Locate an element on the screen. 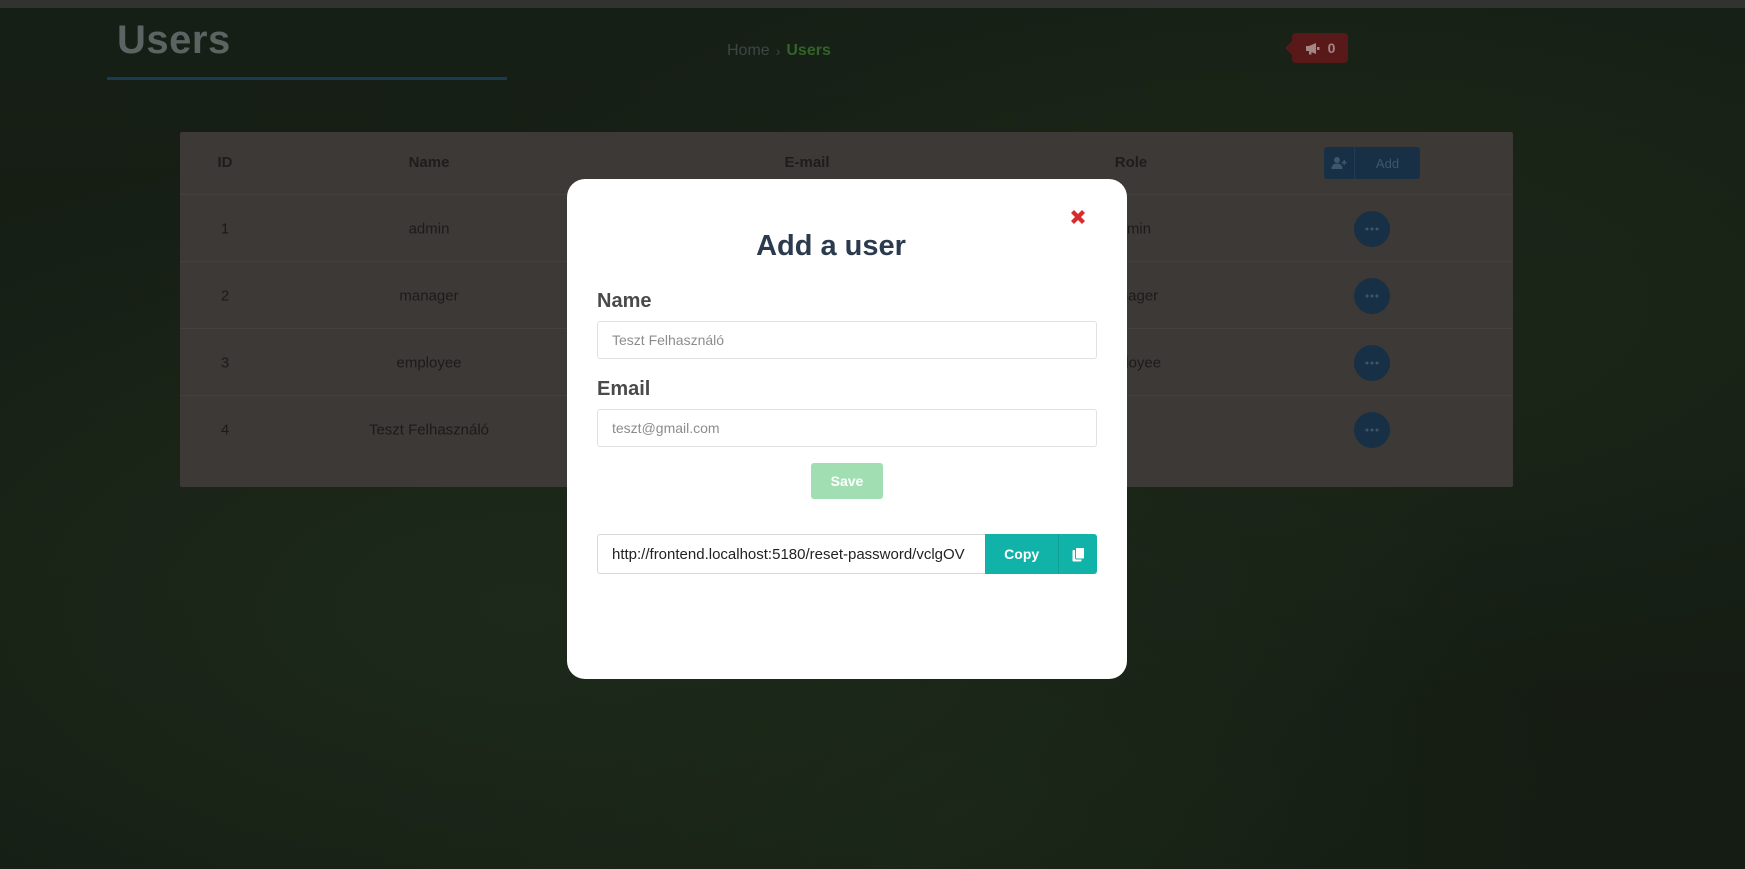  close-icon is located at coordinates (1078, 217).